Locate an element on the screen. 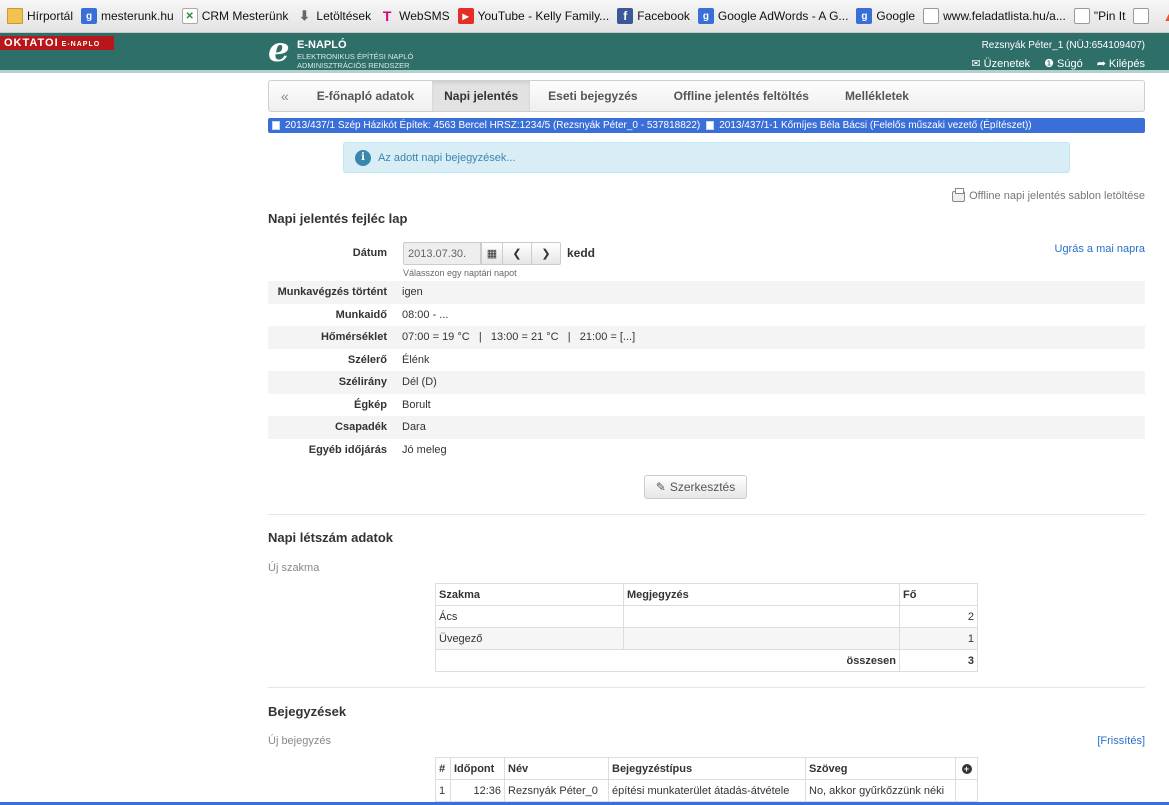 Image resolution: width=1169 pixels, height=805 pixels. date-help-text: Válasszon egy naptári napot is located at coordinates (460, 273).